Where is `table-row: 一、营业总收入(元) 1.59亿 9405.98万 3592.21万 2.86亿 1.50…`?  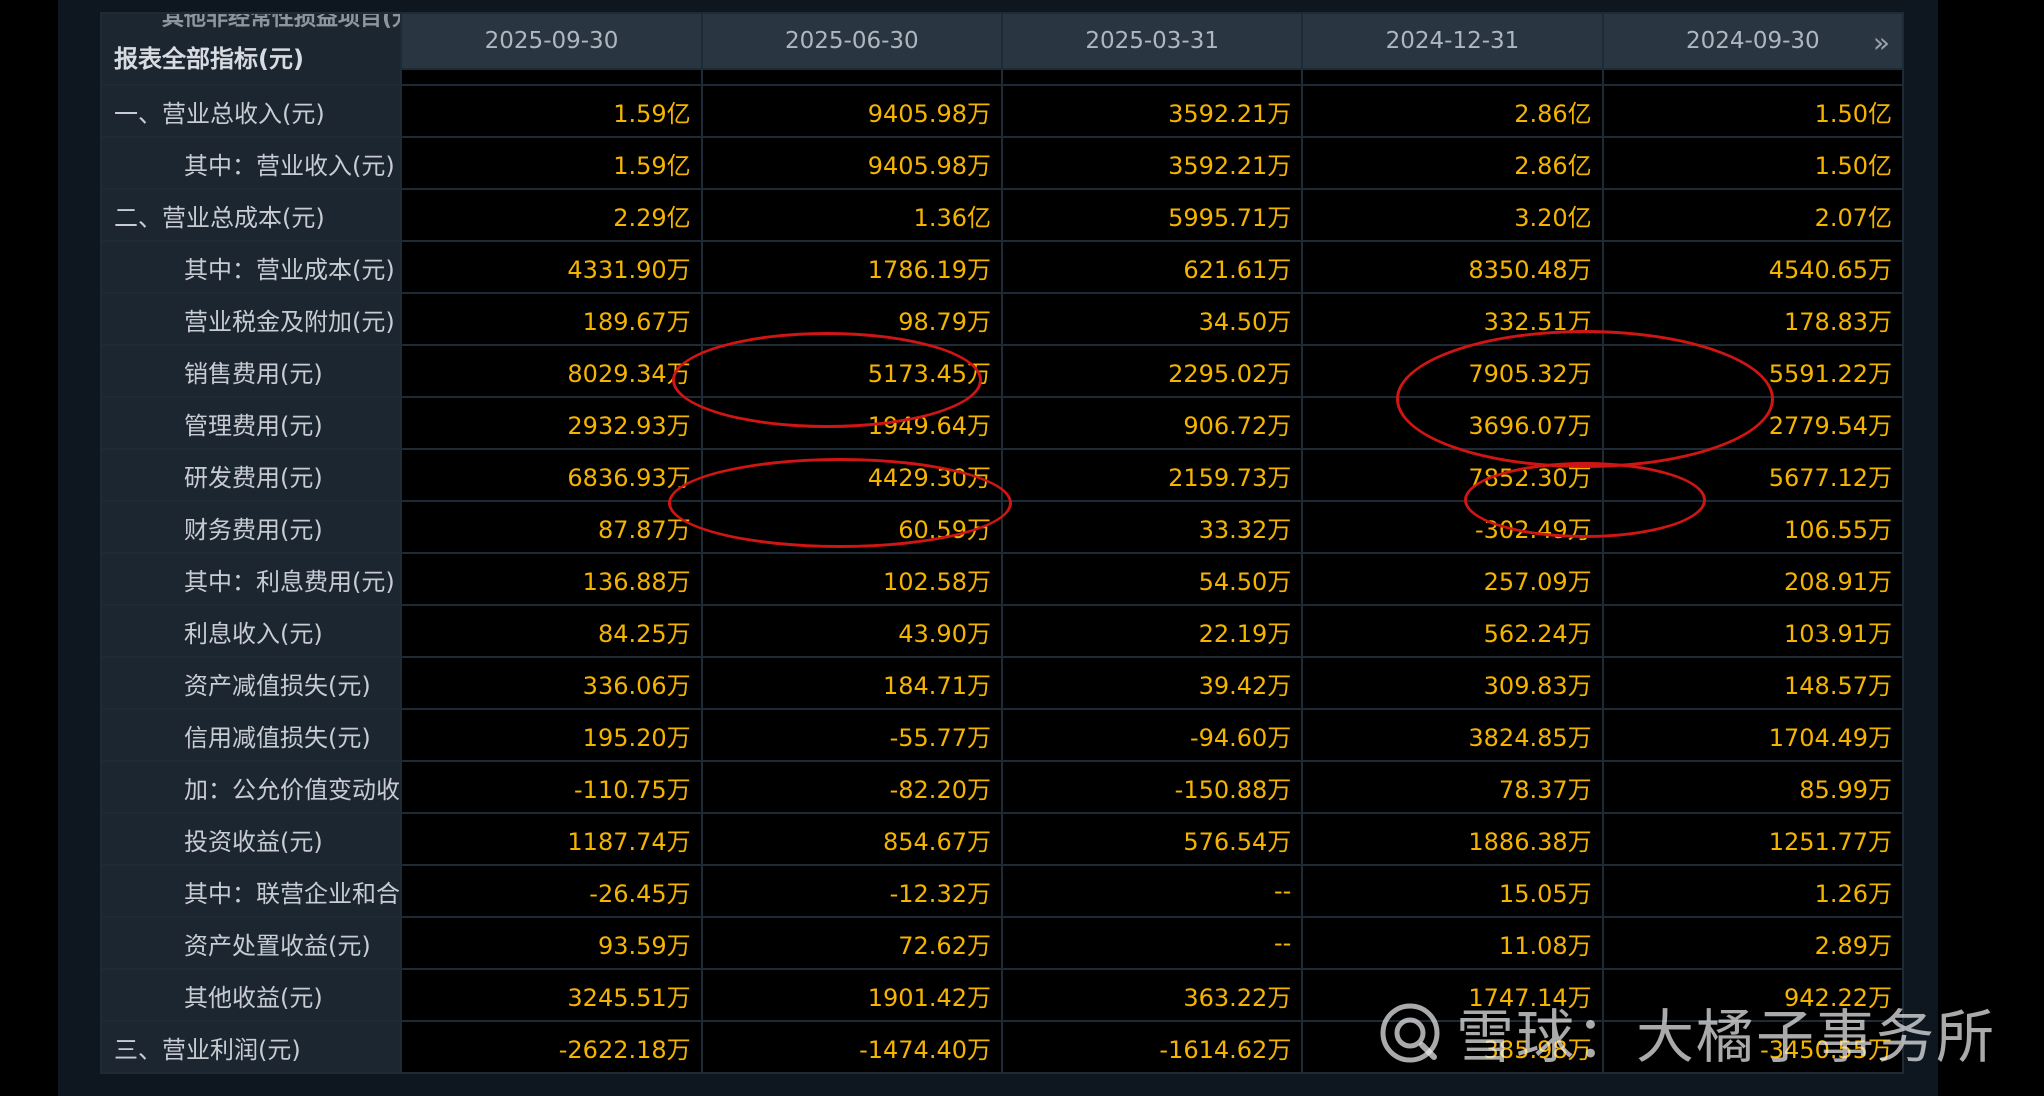
table-row: 一、营业总收入(元) 1.59亿 9405.98万 3592.21万 2.86亿 1.50… is located at coordinates (1002, 111).